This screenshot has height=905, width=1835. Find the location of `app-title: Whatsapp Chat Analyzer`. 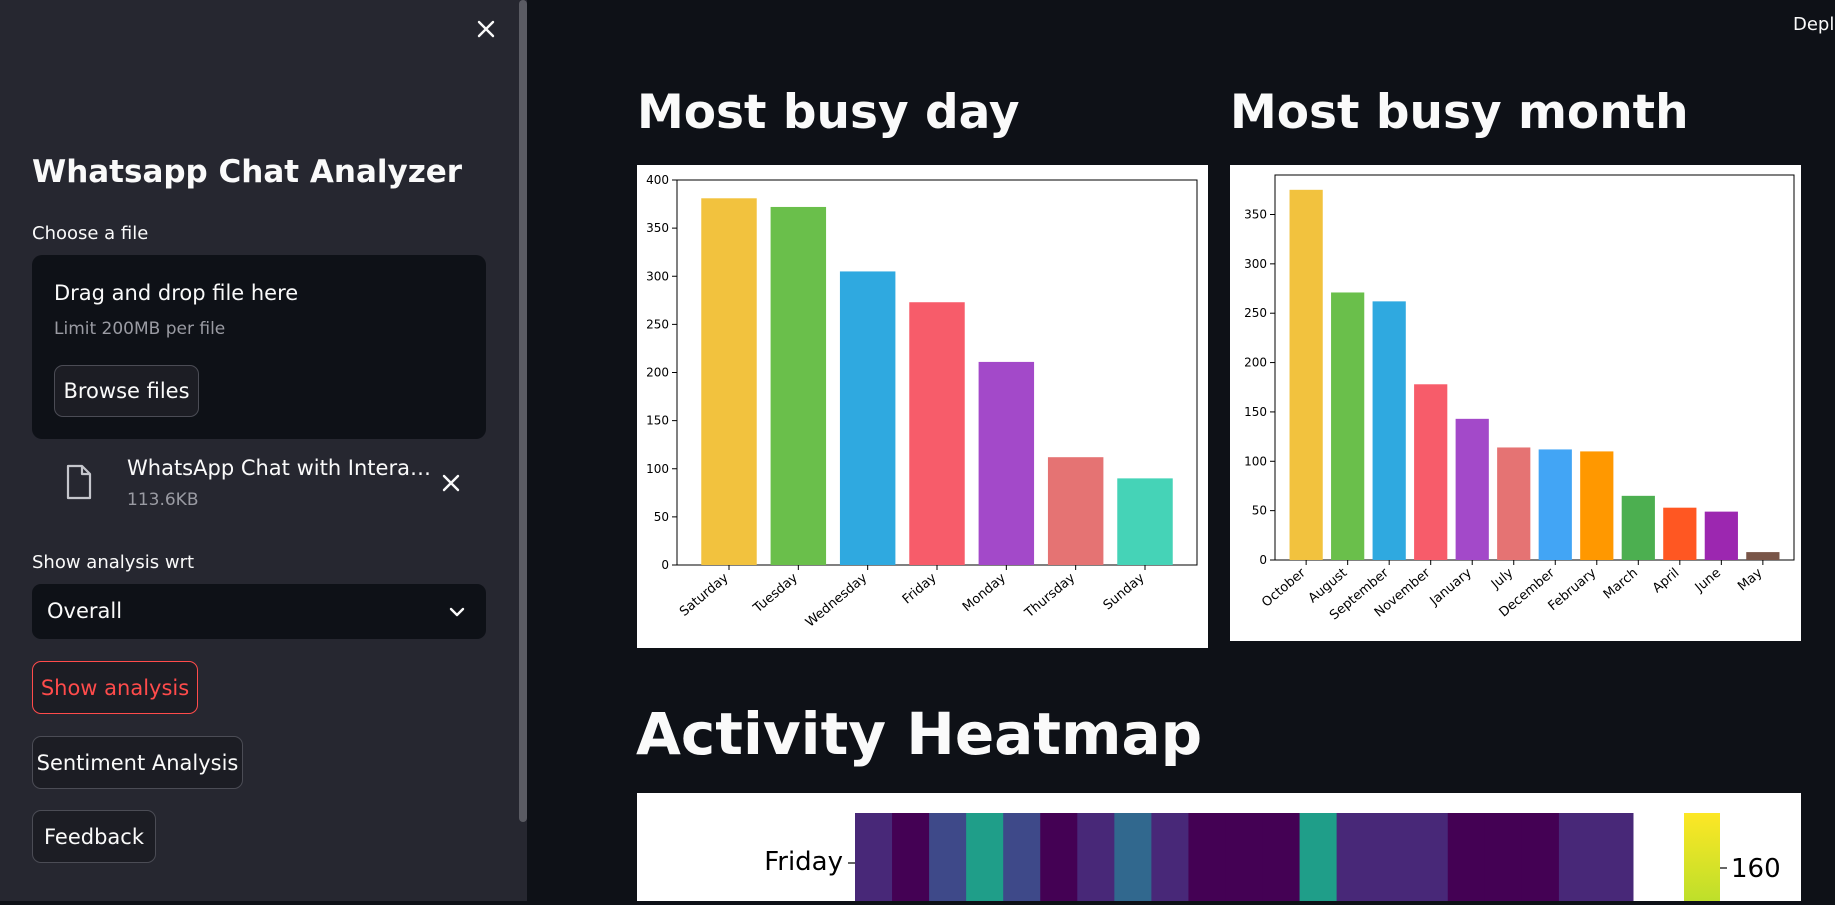

app-title: Whatsapp Chat Analyzer is located at coordinates (247, 172).